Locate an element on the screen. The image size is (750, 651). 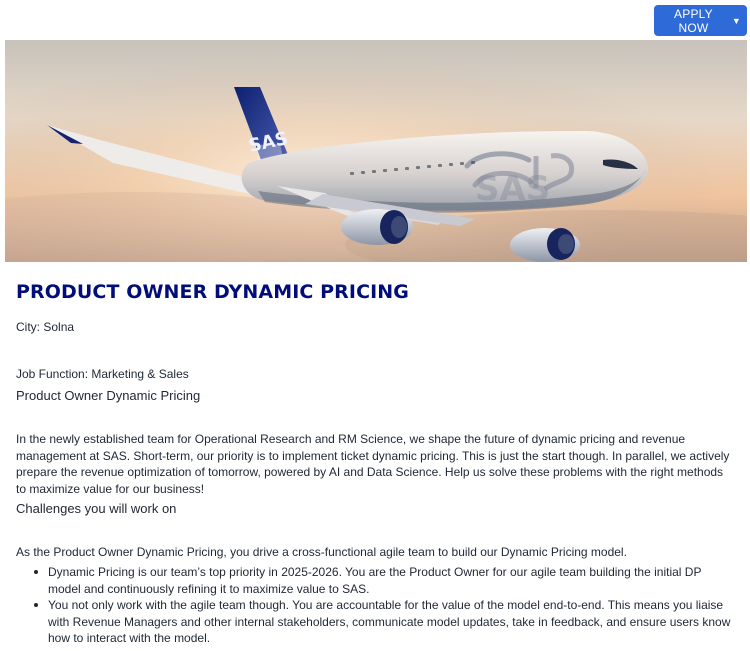
city-label: City: is located at coordinates (28, 327).